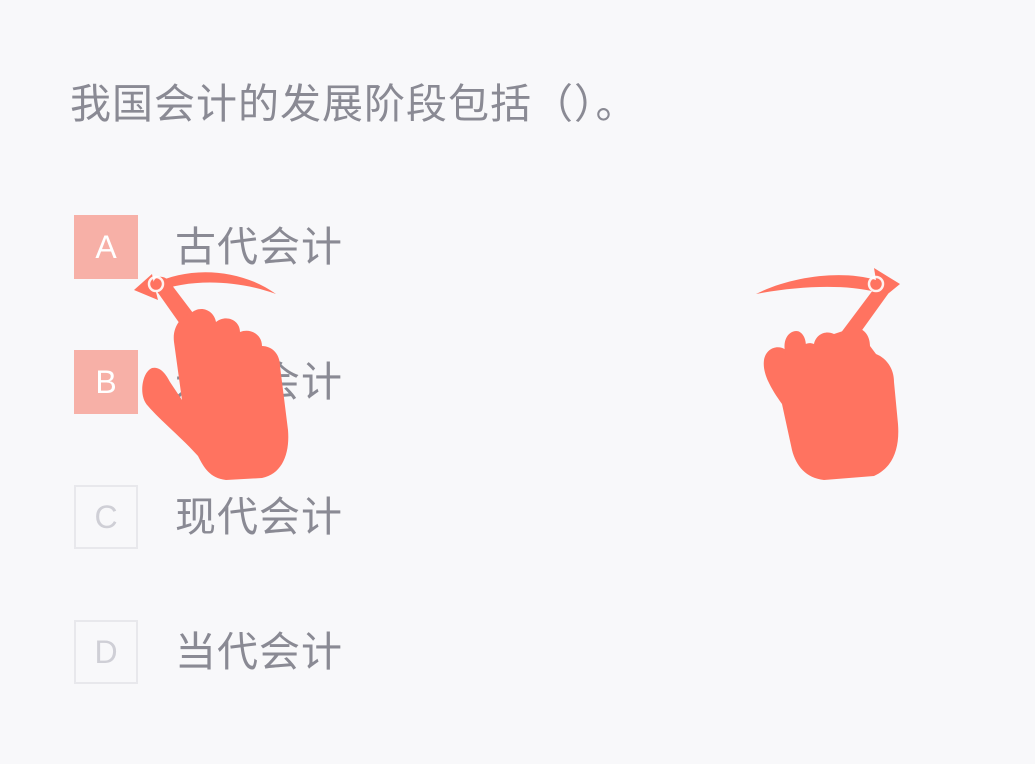 This screenshot has height=764, width=1035. I want to click on option-a: A 古代会计, so click(264, 248).